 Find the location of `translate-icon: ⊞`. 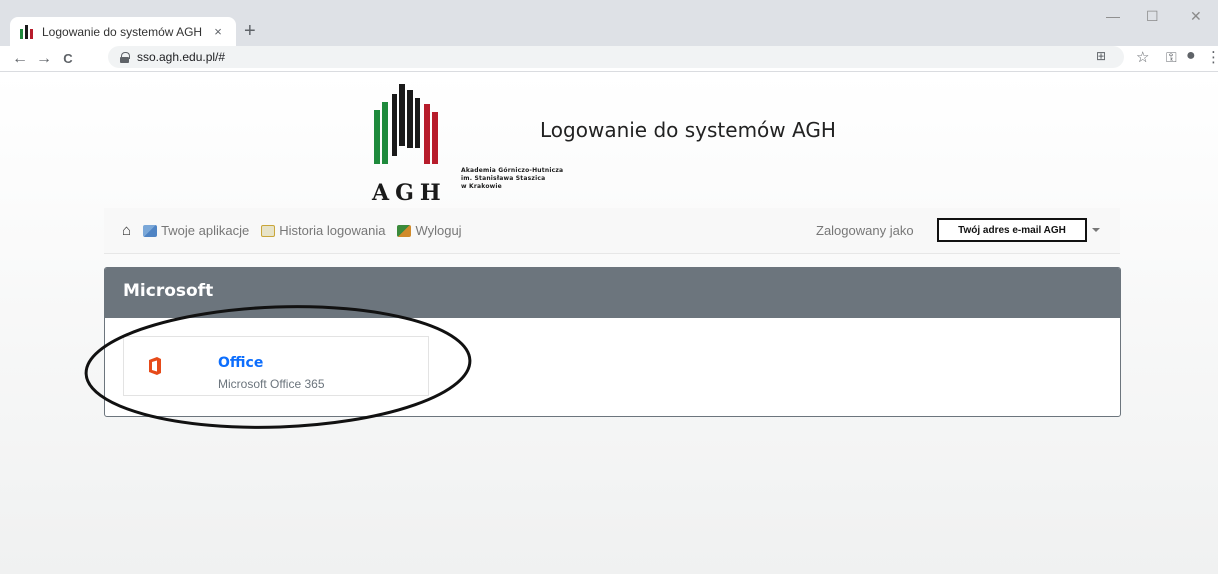

translate-icon: ⊞ is located at coordinates (1101, 56).